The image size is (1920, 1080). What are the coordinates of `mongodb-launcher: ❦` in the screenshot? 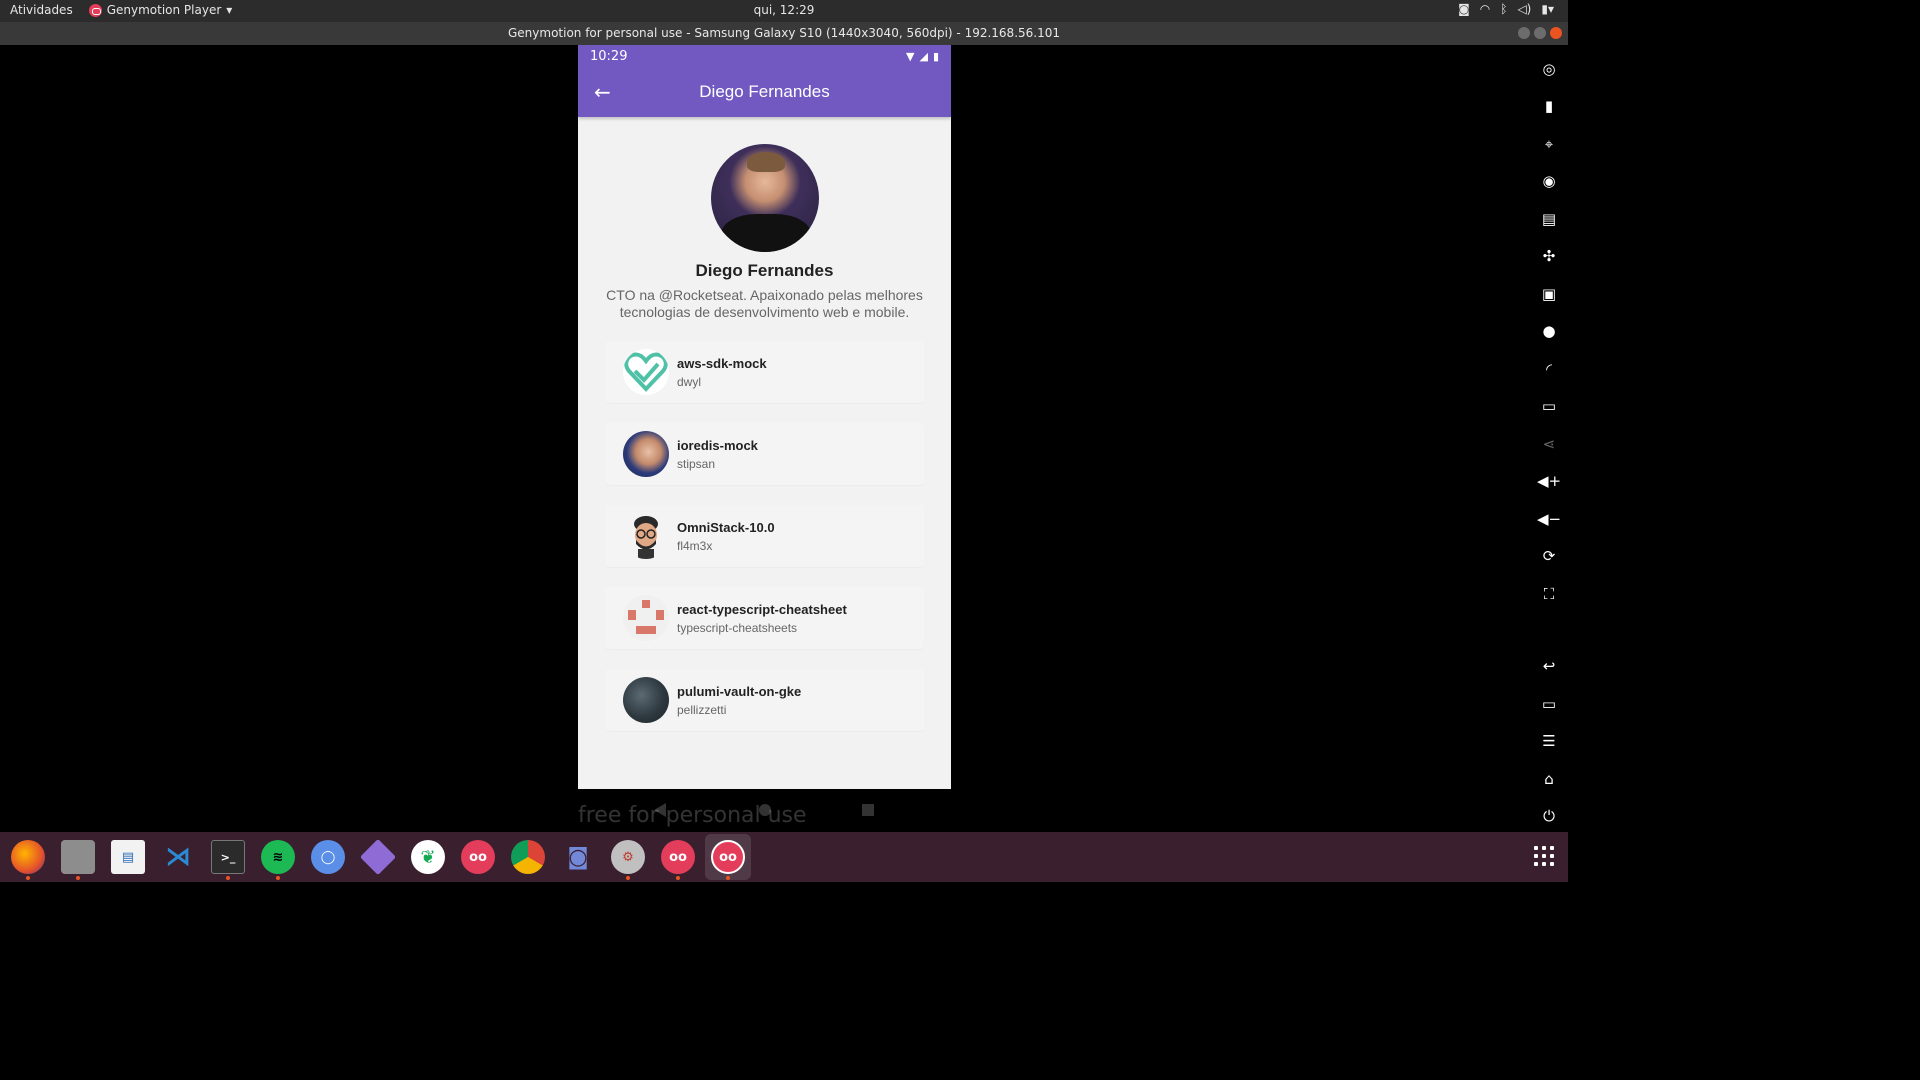 It's located at (428, 857).